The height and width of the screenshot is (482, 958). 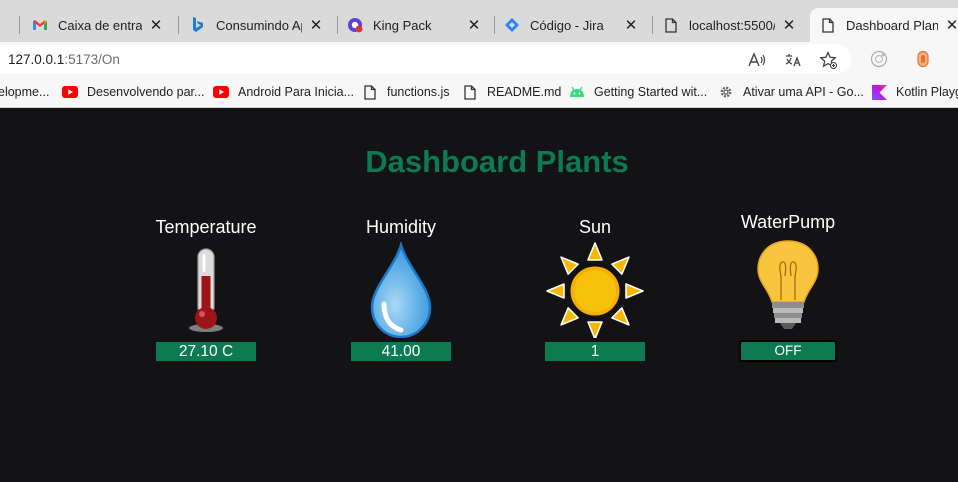 I want to click on humidity-label: Humidity, so click(x=400, y=227).